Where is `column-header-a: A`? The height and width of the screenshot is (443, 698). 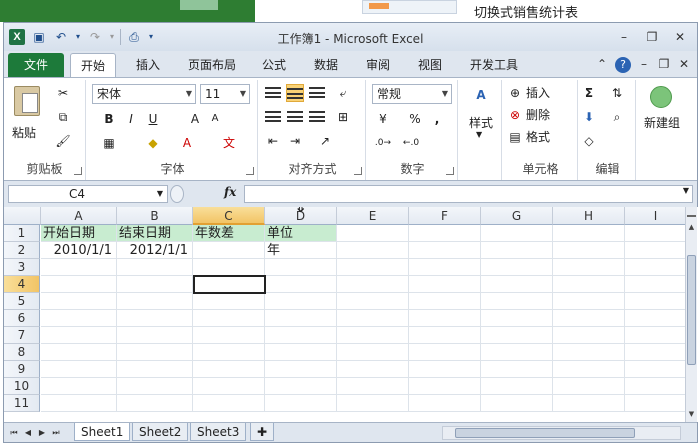
column-header-a: A is located at coordinates (79, 216).